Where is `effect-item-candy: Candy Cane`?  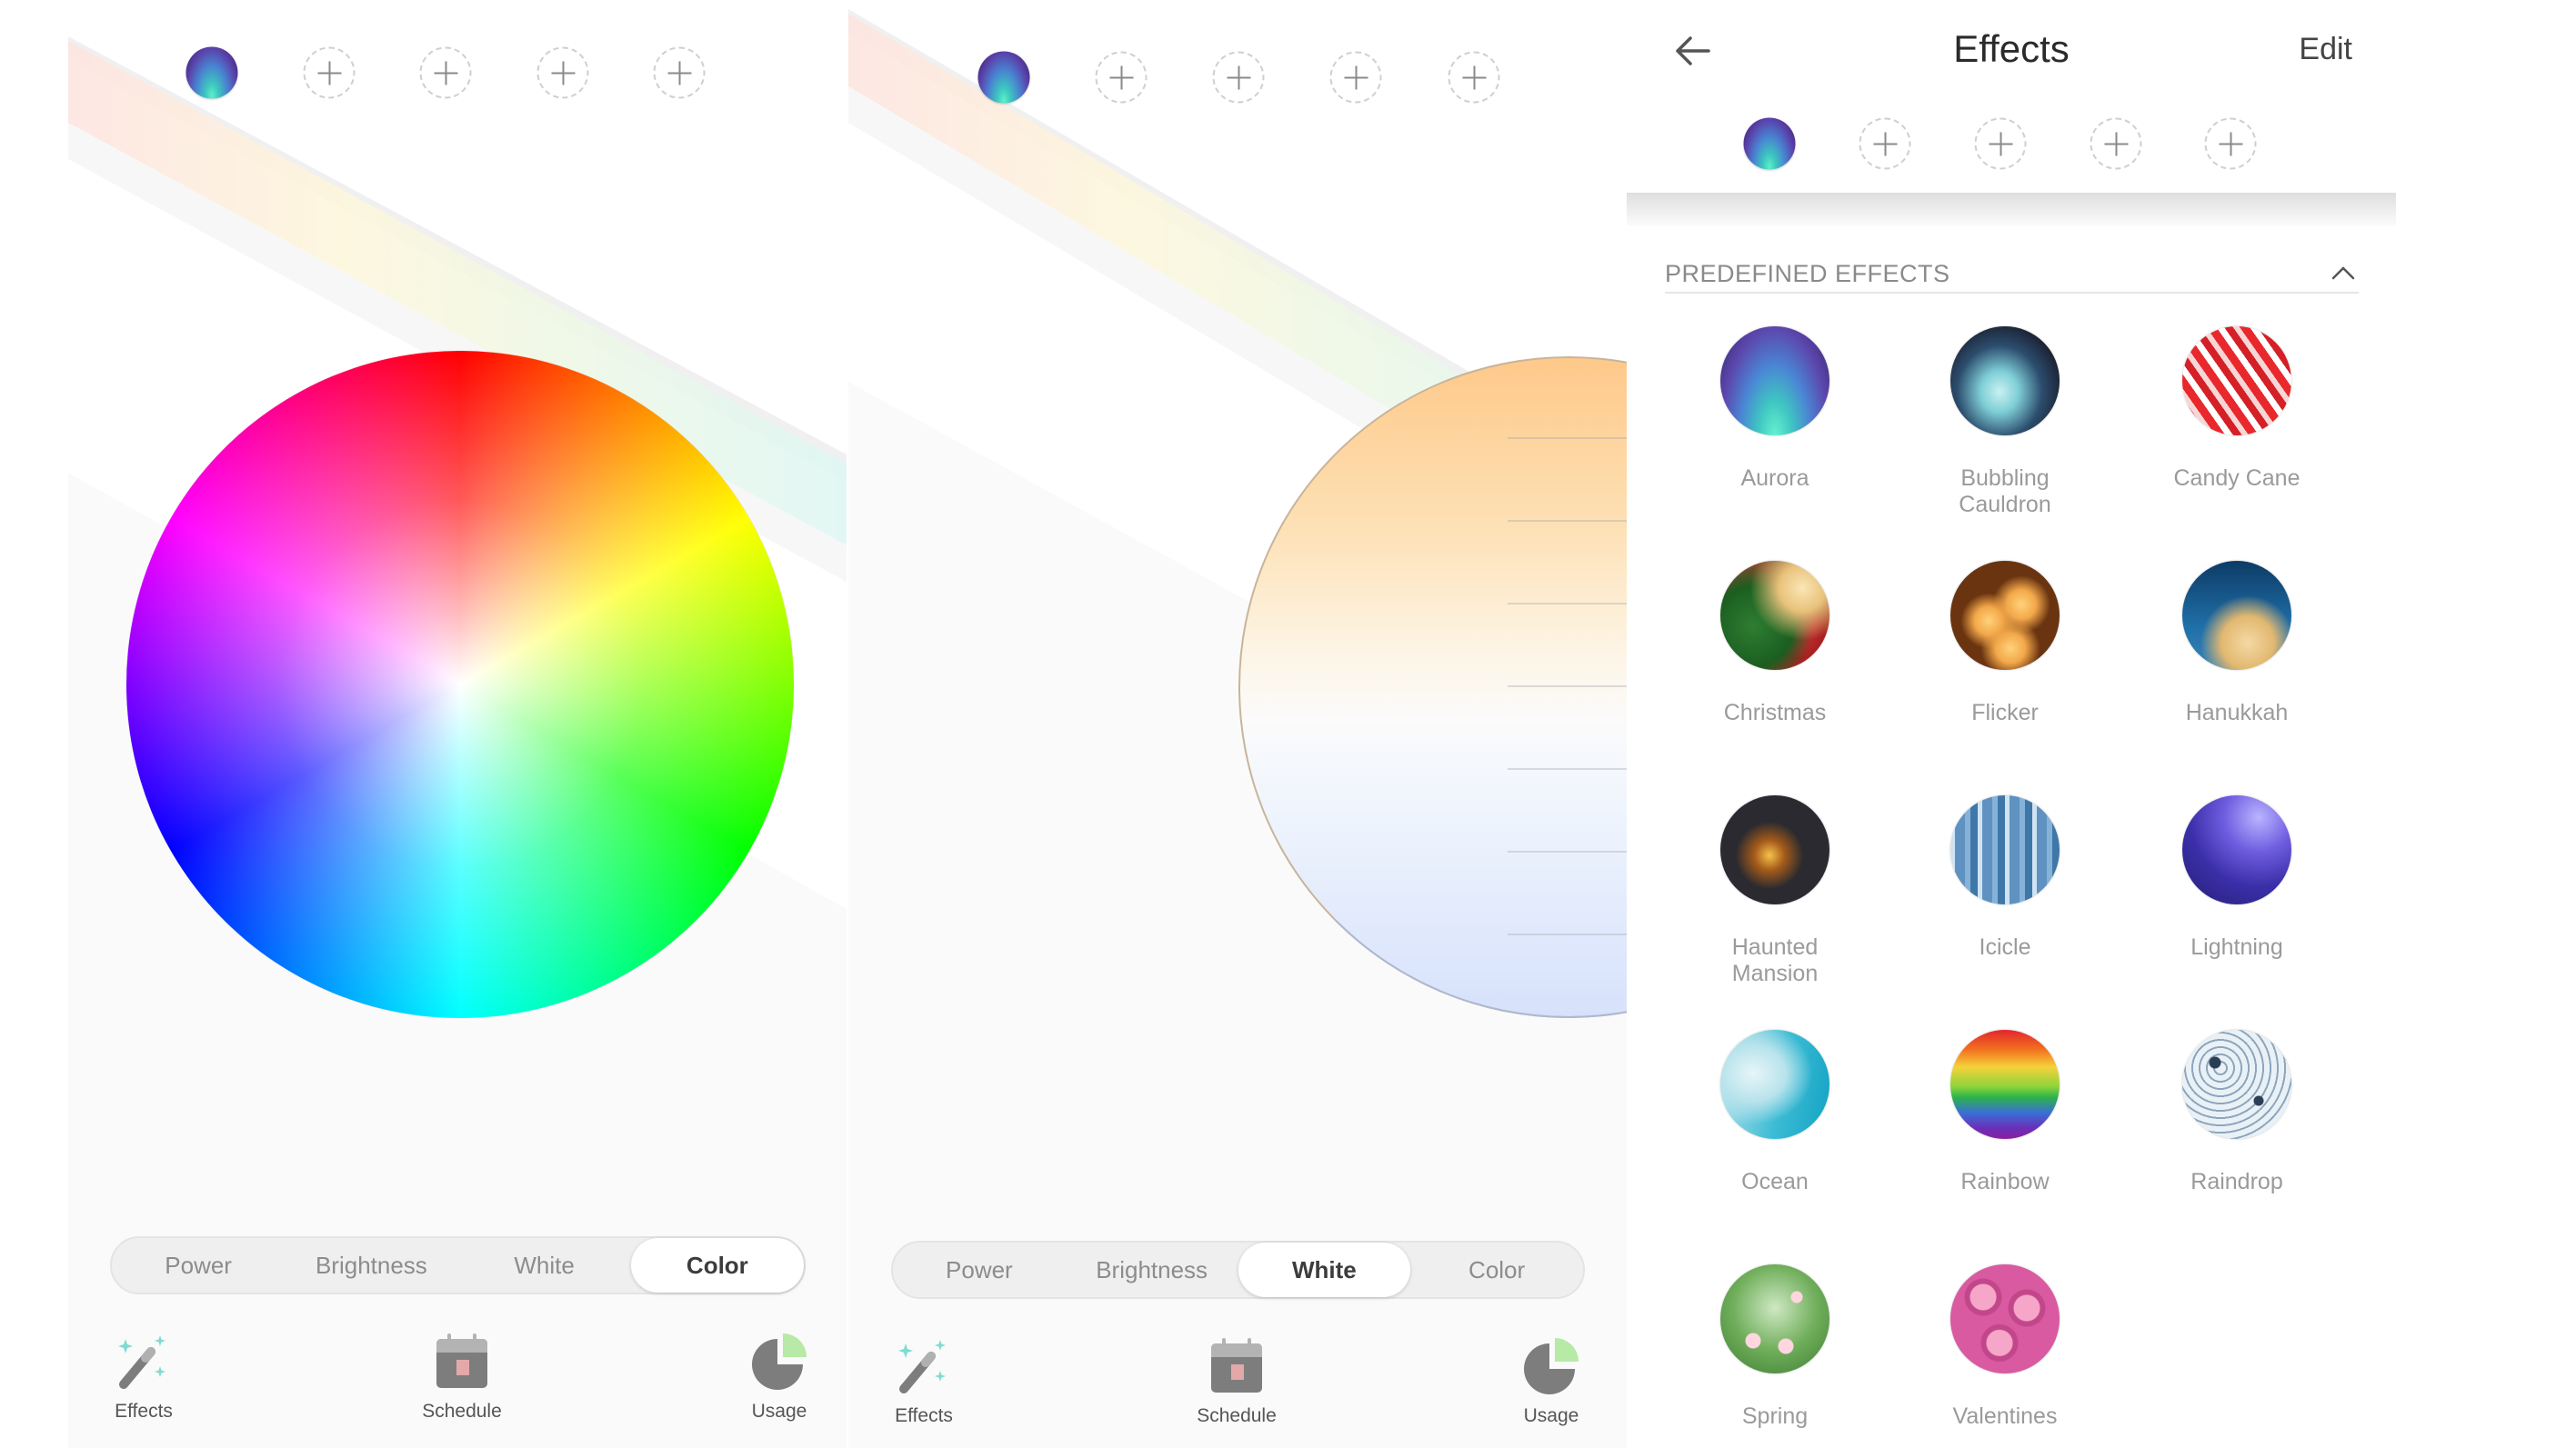 effect-item-candy: Candy Cane is located at coordinates (2237, 409).